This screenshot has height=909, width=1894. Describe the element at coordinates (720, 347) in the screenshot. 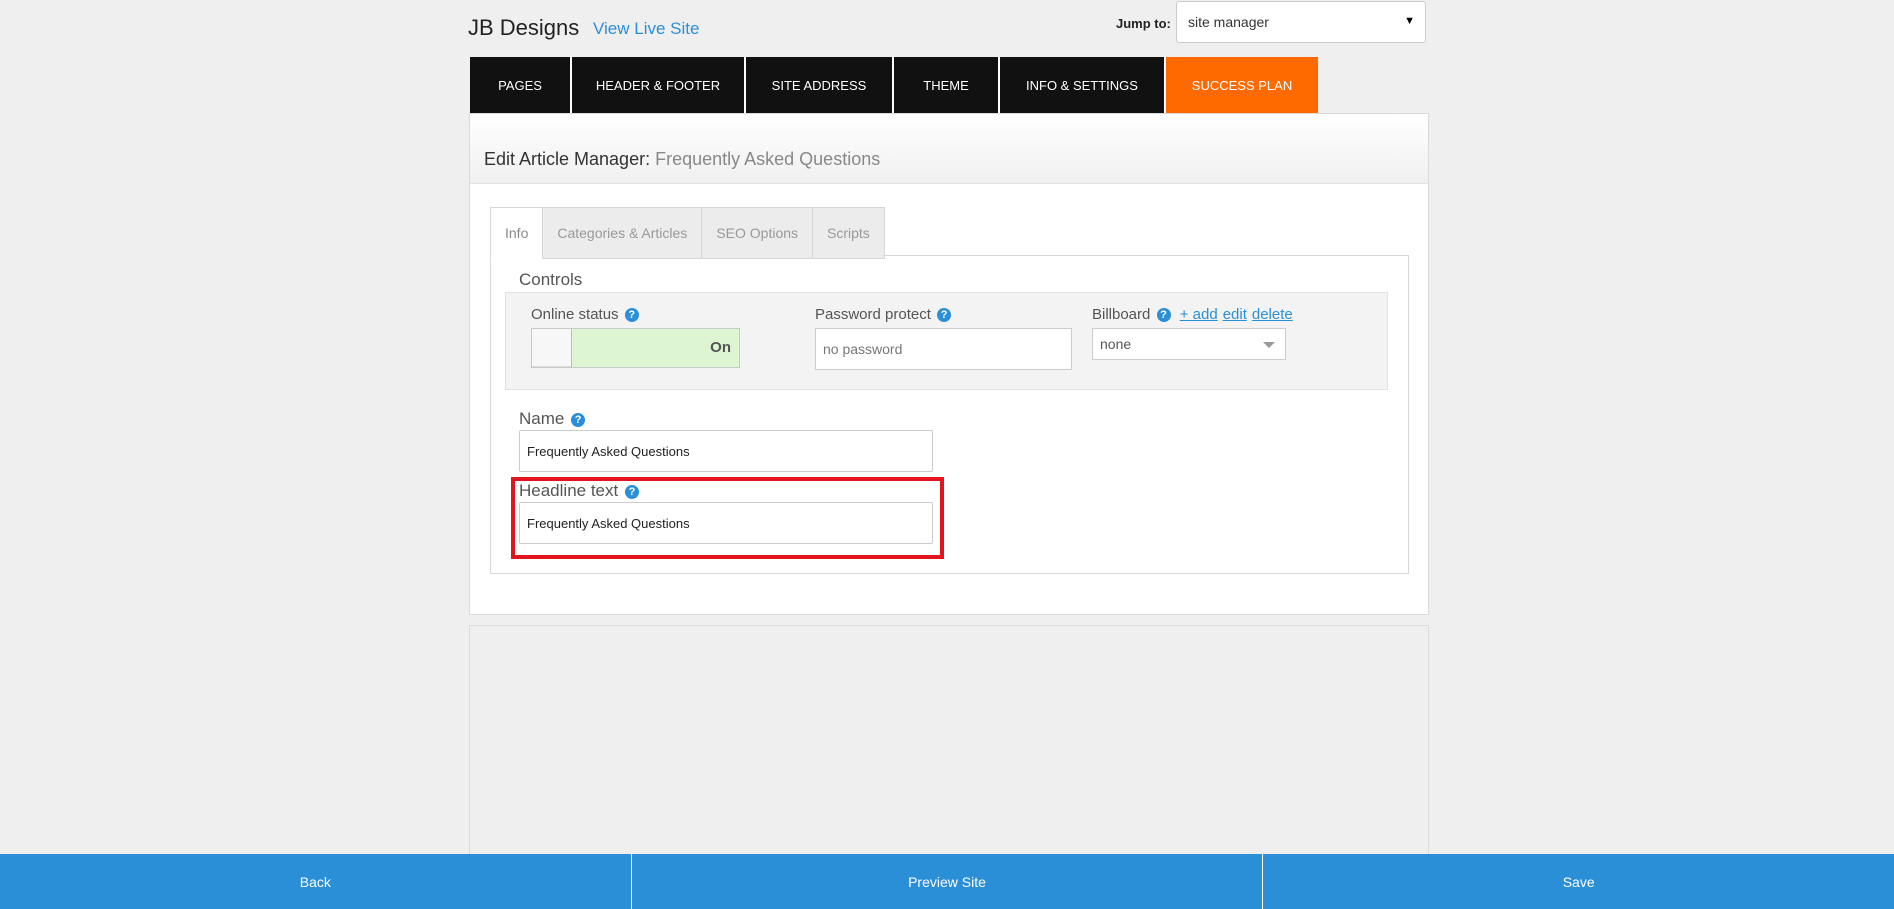

I see `online-status-value: On` at that location.